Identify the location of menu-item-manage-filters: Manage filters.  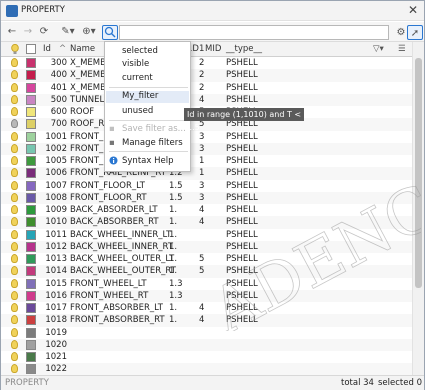
(152, 143).